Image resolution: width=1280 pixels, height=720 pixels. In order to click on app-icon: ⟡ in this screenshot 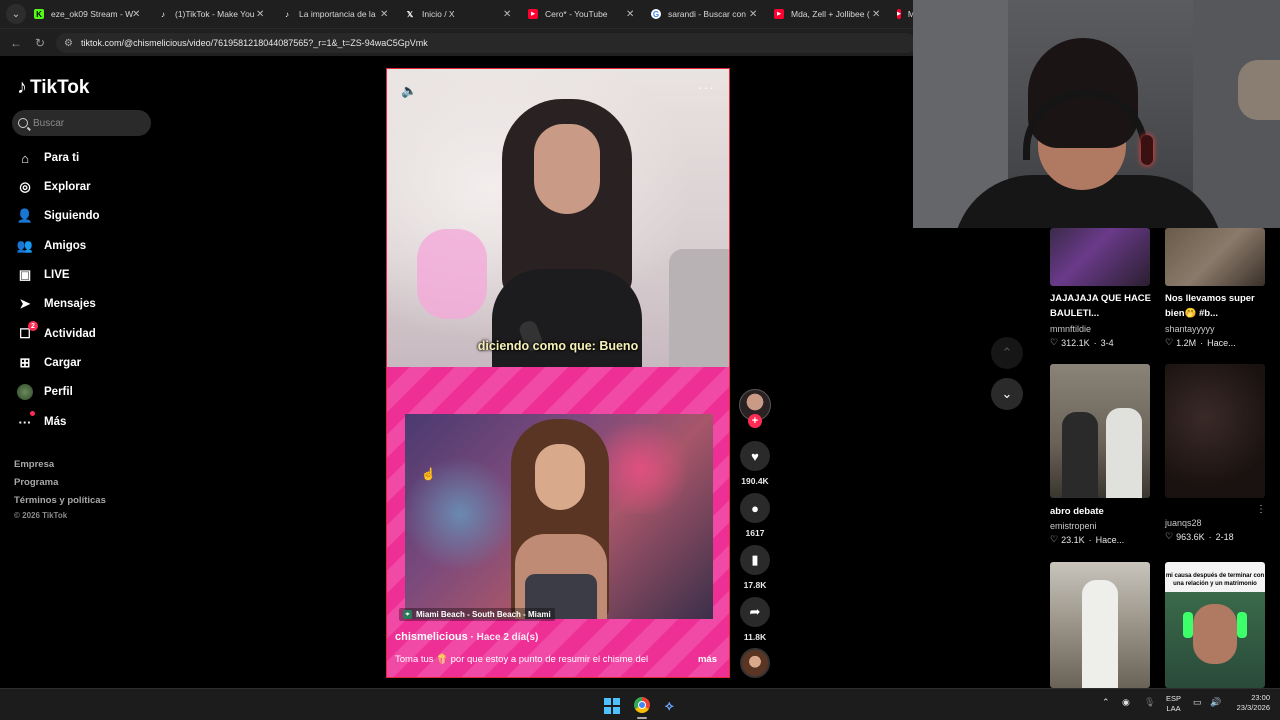, I will do `click(671, 705)`.